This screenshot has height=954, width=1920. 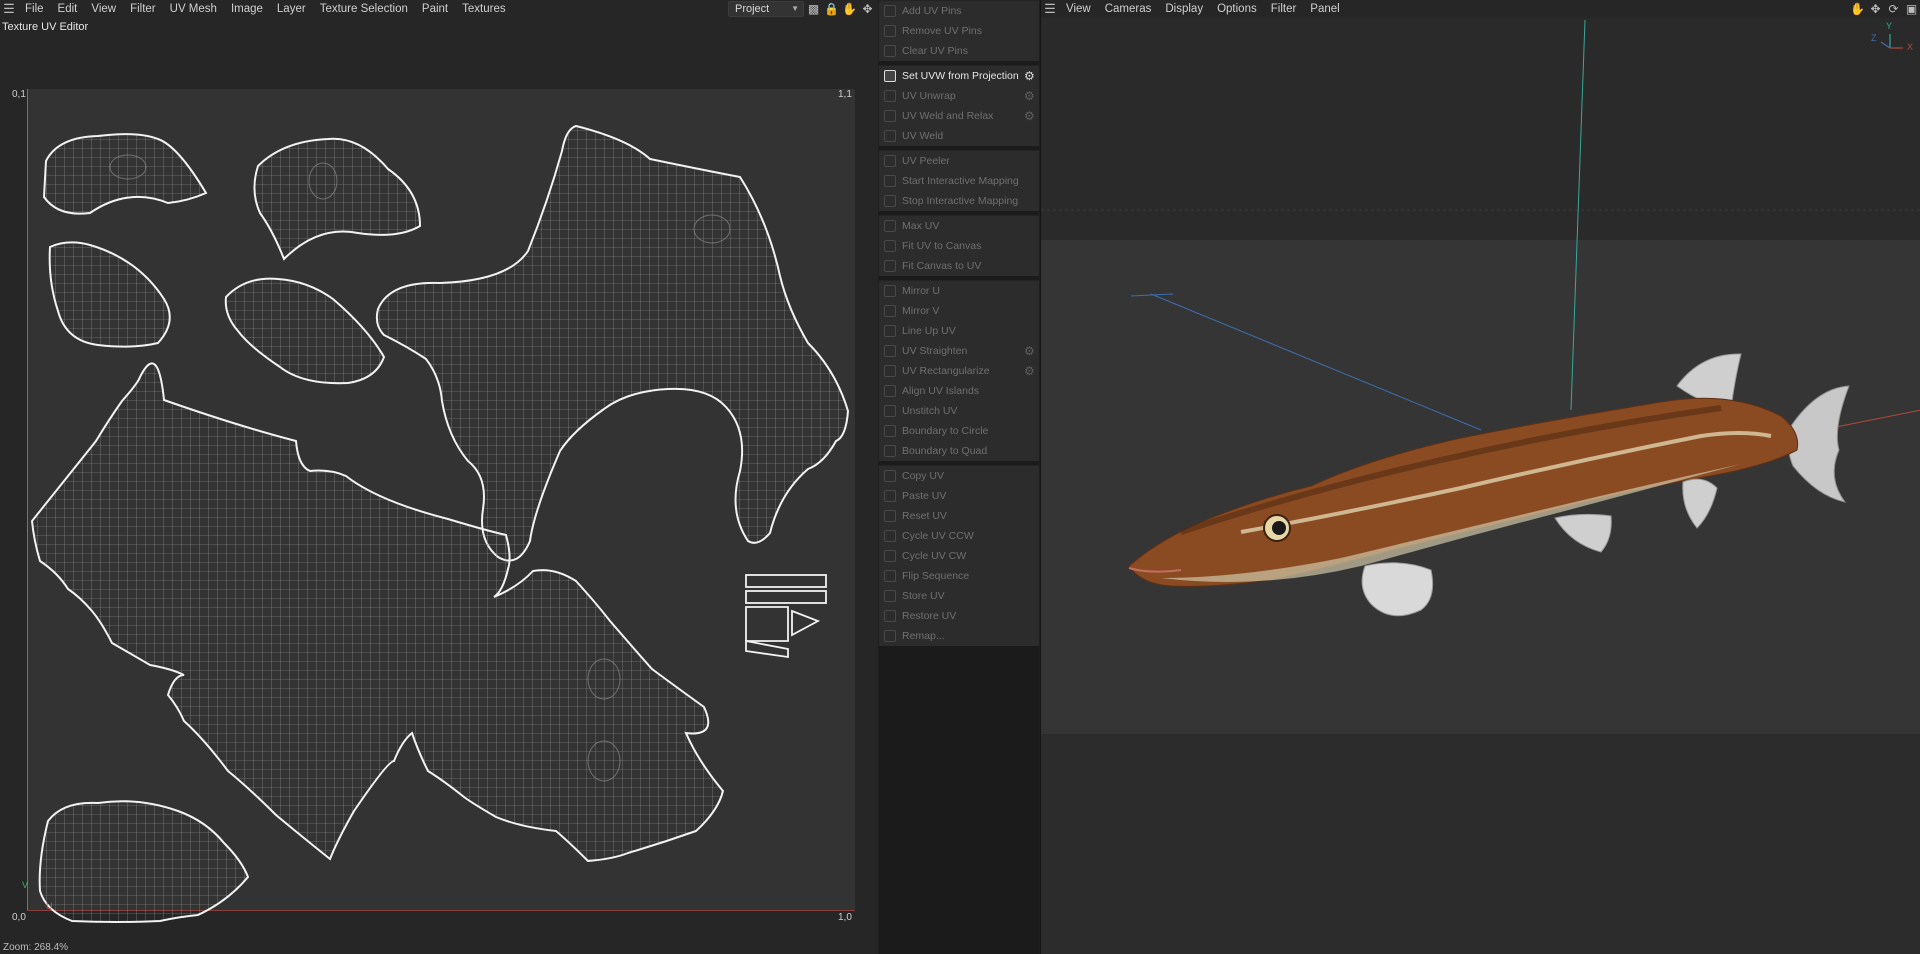 I want to click on project-dropdown: Project ▼, so click(x=766, y=9).